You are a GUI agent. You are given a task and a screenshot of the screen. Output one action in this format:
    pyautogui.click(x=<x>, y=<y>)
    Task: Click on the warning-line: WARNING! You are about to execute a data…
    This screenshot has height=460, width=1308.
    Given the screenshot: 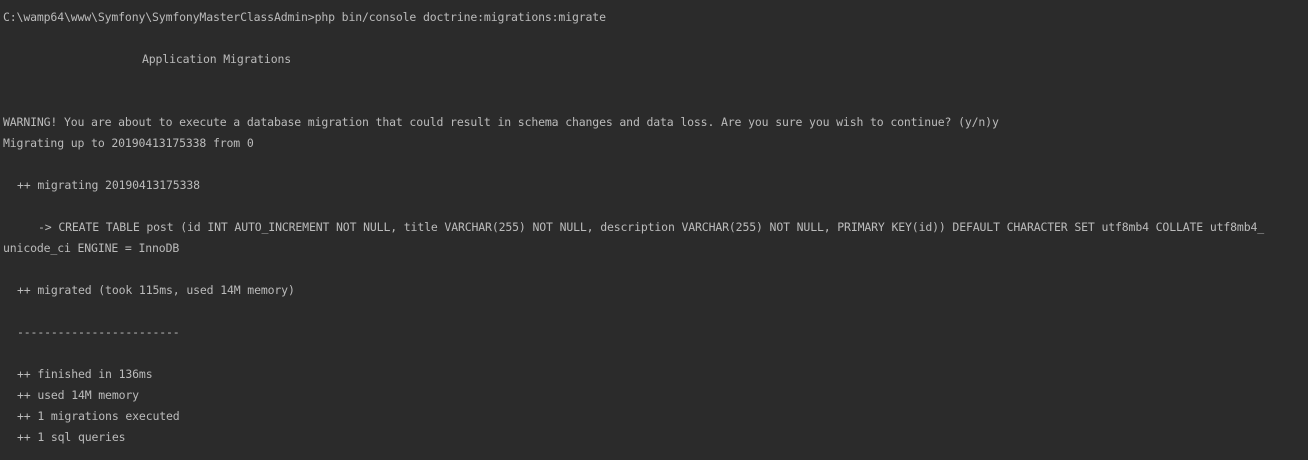 What is the action you would take?
    pyautogui.click(x=501, y=122)
    